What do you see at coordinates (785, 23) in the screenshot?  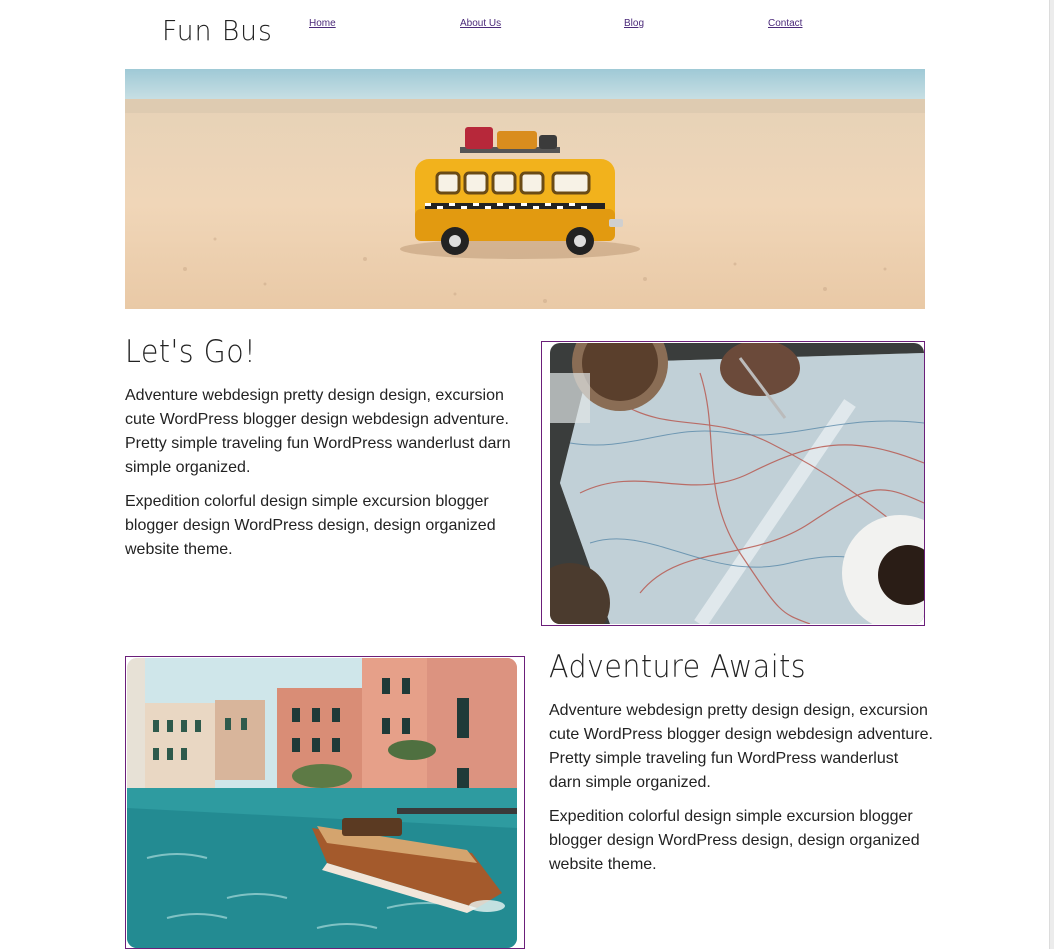 I see `nav-link-contact: Contact` at bounding box center [785, 23].